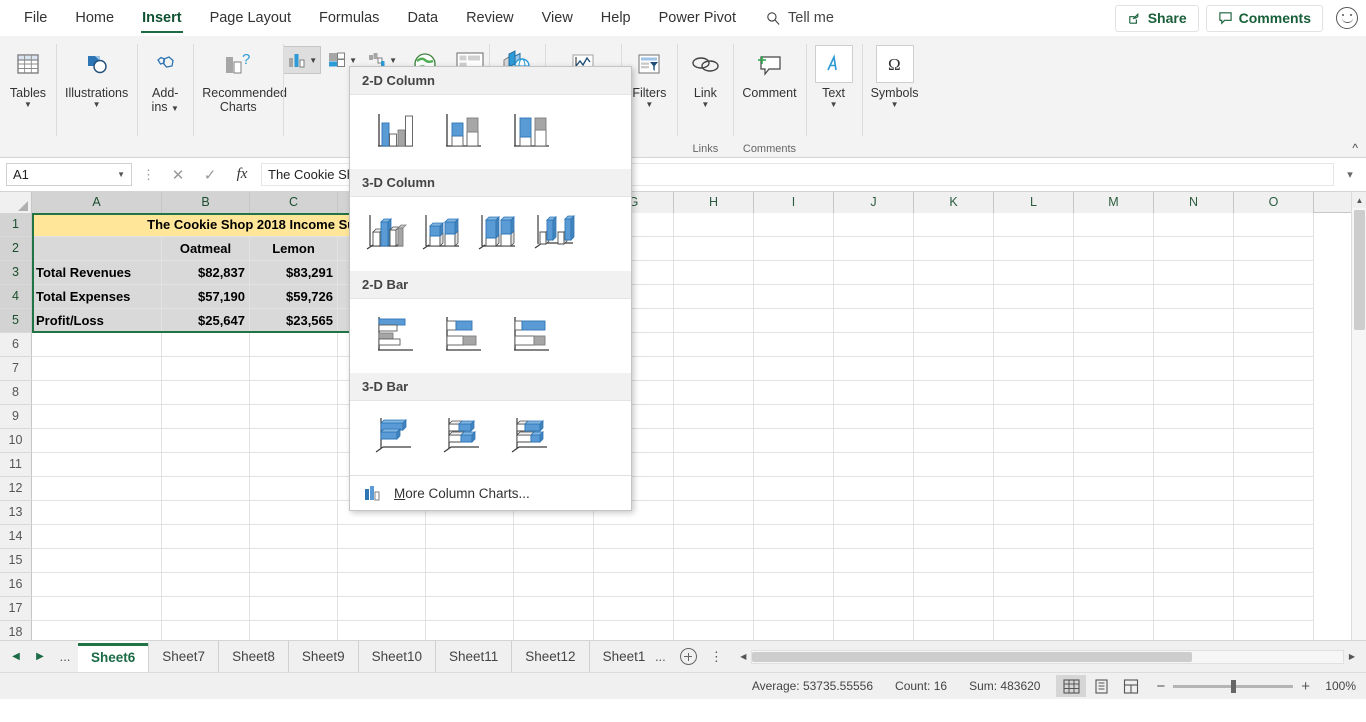 The height and width of the screenshot is (722, 1366). I want to click on cell-H1, so click(714, 225).